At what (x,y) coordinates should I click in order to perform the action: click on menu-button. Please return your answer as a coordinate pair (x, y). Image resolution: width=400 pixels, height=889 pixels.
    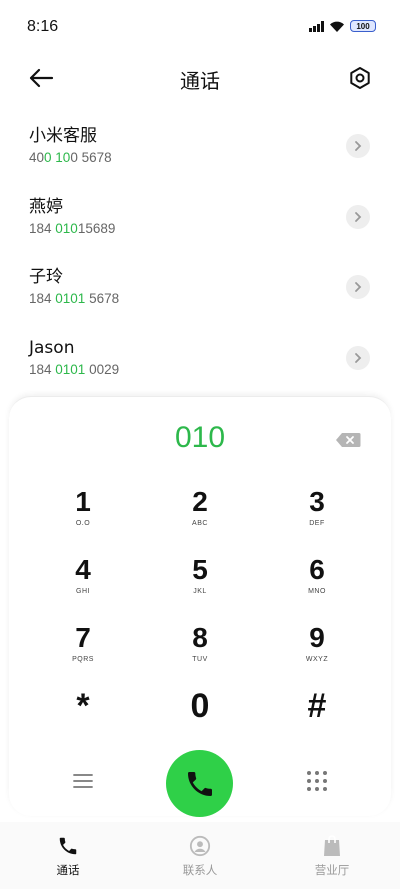
    Looking at the image, I should click on (83, 781).